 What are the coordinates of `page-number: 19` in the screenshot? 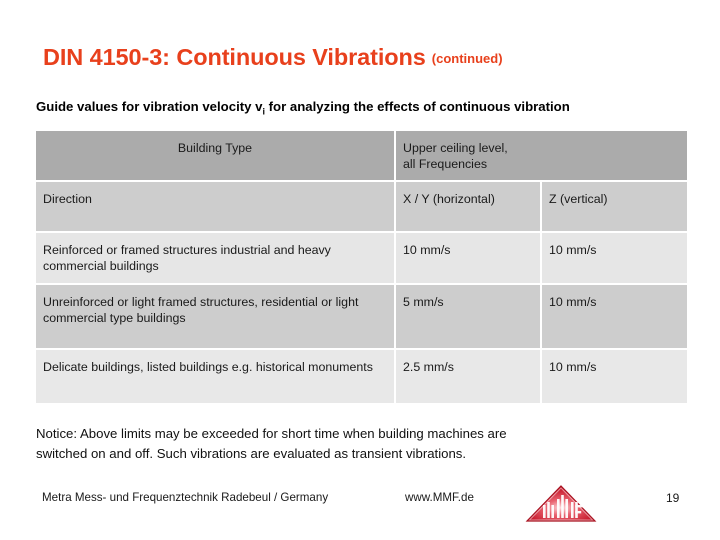 It's located at (673, 498).